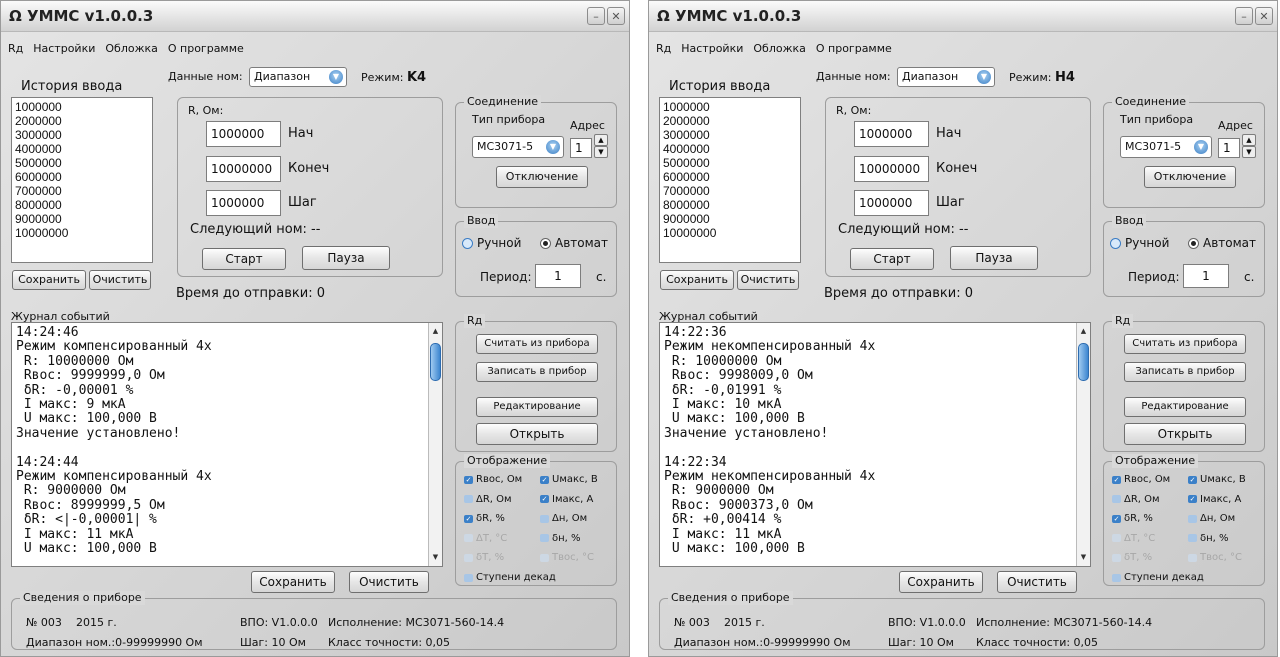 The image size is (1280, 657). What do you see at coordinates (1244, 16) in the screenshot?
I see `minimize-icon: –` at bounding box center [1244, 16].